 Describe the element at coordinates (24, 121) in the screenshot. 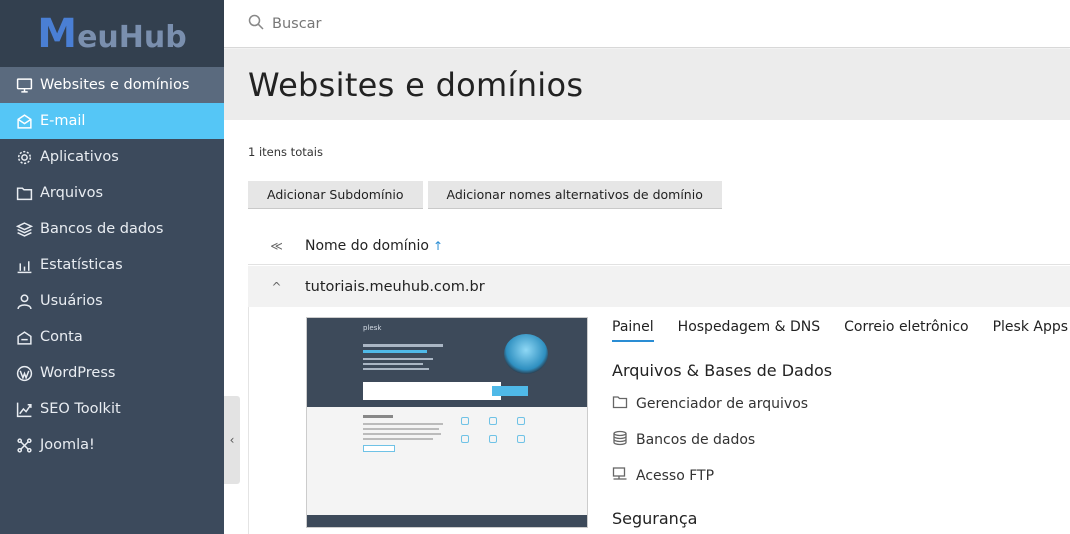

I see `mail-icon` at that location.